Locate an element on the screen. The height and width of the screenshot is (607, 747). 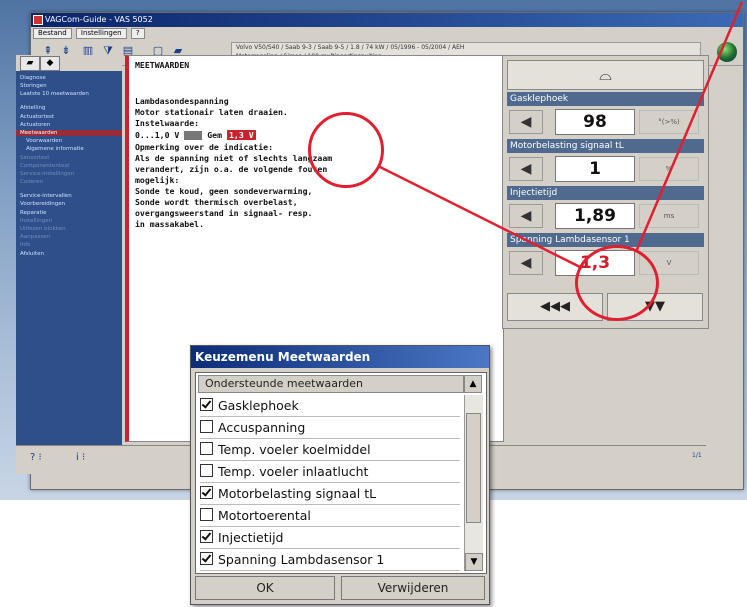
gauge-button: ⌓ is located at coordinates (605, 75).